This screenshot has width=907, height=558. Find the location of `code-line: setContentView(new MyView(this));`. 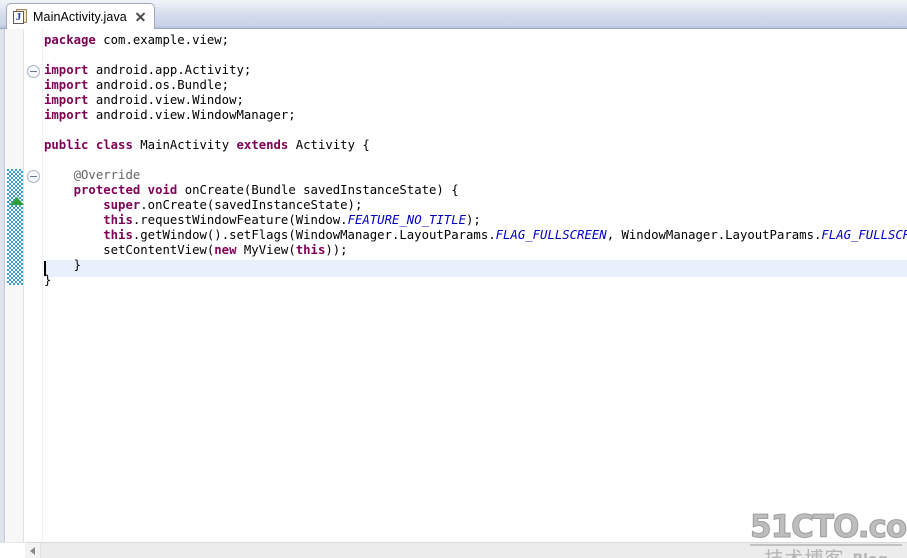

code-line: setContentView(new MyView(this)); is located at coordinates (475, 250).